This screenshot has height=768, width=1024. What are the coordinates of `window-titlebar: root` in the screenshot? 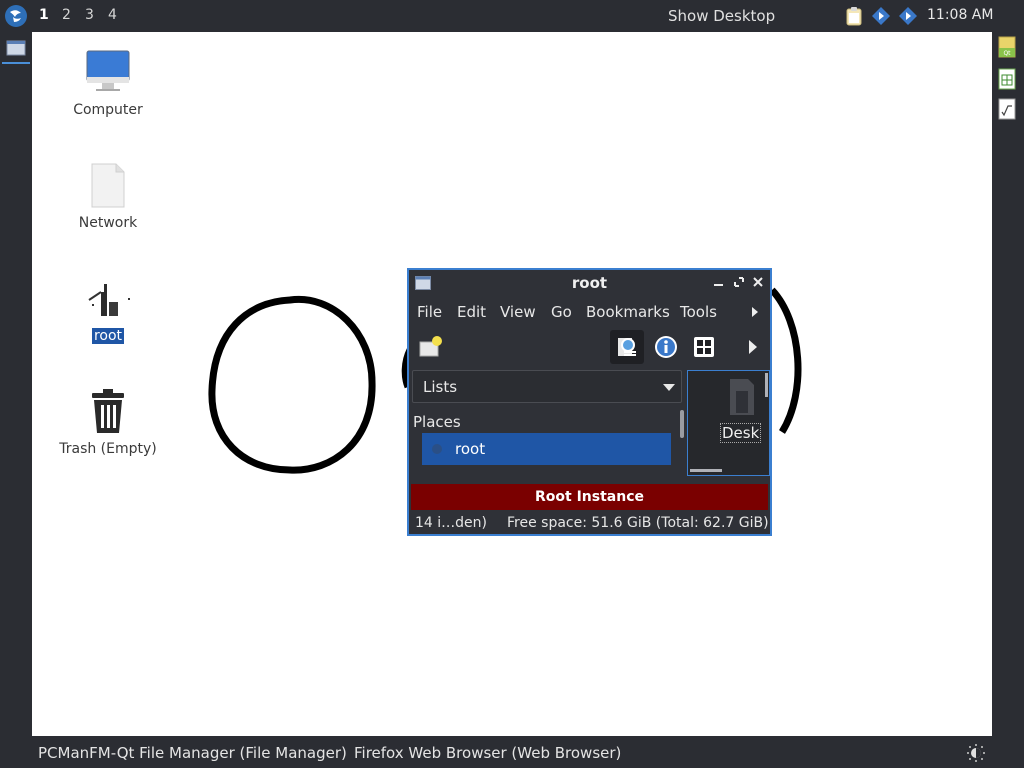 It's located at (589, 283).